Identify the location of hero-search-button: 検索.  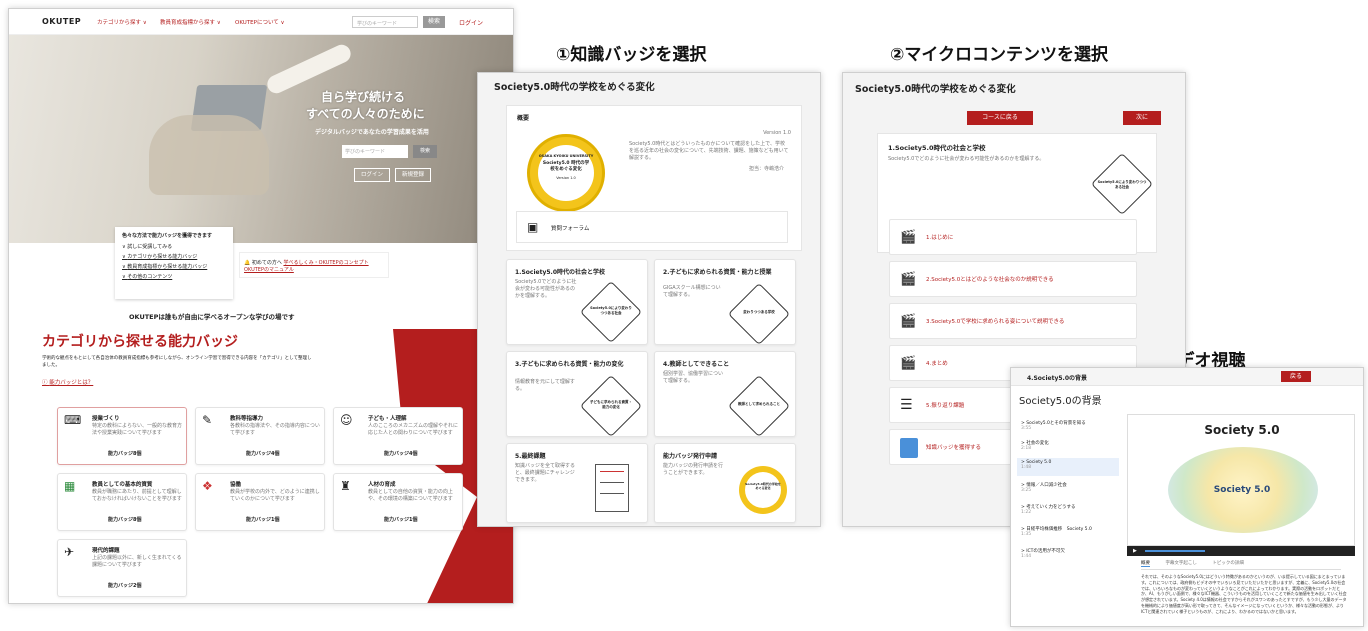
(425, 151).